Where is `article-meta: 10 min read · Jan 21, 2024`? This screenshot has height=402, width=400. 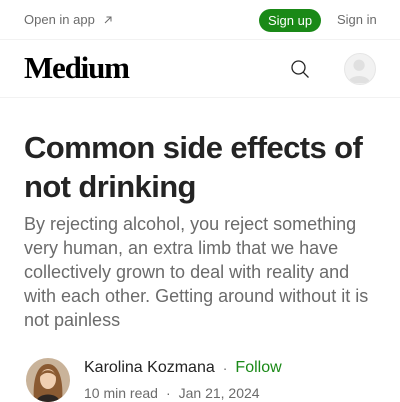
article-meta: 10 min read · Jan 21, 2024 is located at coordinates (172, 393).